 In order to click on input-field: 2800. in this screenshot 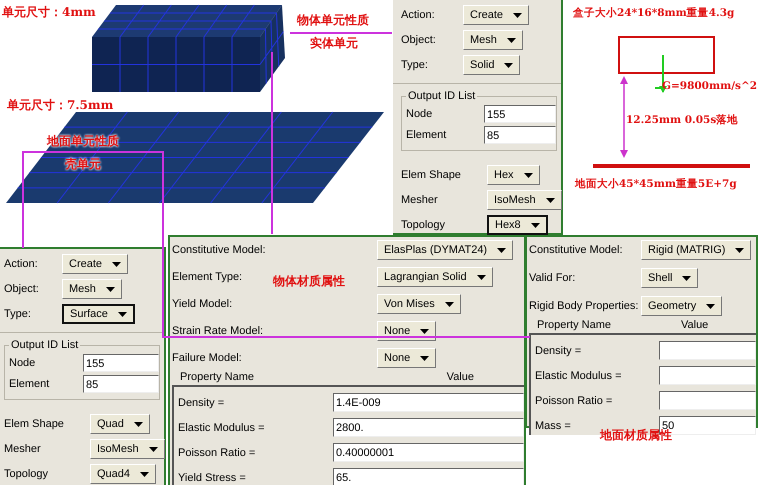, I will do `click(428, 427)`.